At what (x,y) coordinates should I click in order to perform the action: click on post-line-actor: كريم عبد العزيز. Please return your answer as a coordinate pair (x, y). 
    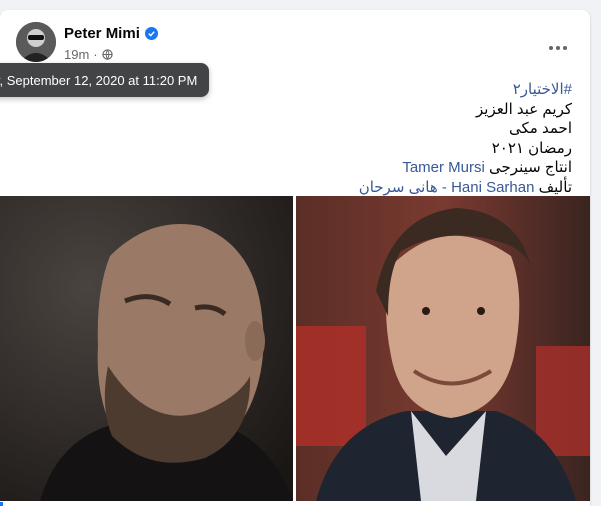
    Looking at the image, I should click on (524, 109).